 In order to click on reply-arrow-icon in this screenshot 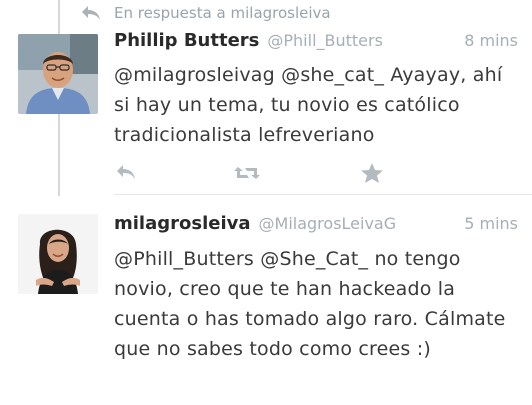, I will do `click(91, 13)`.